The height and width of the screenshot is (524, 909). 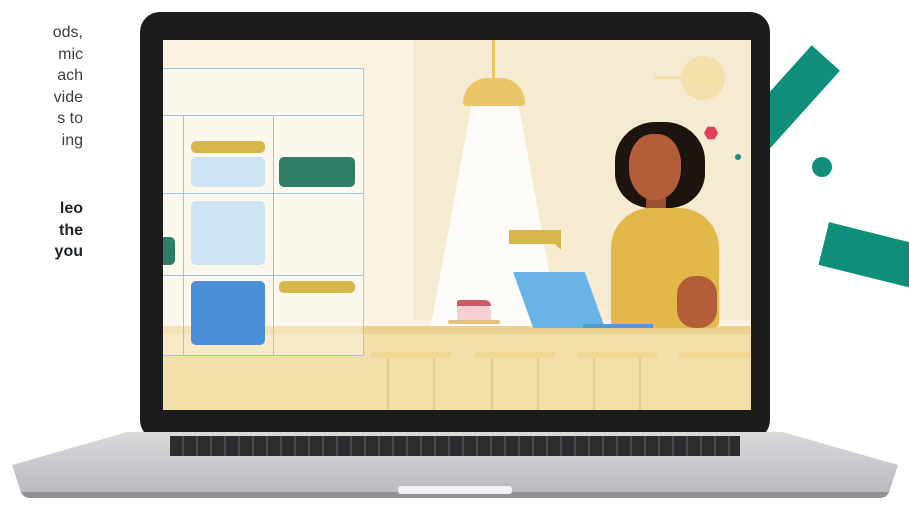 I want to click on lamp-cord, so click(x=493, y=60).